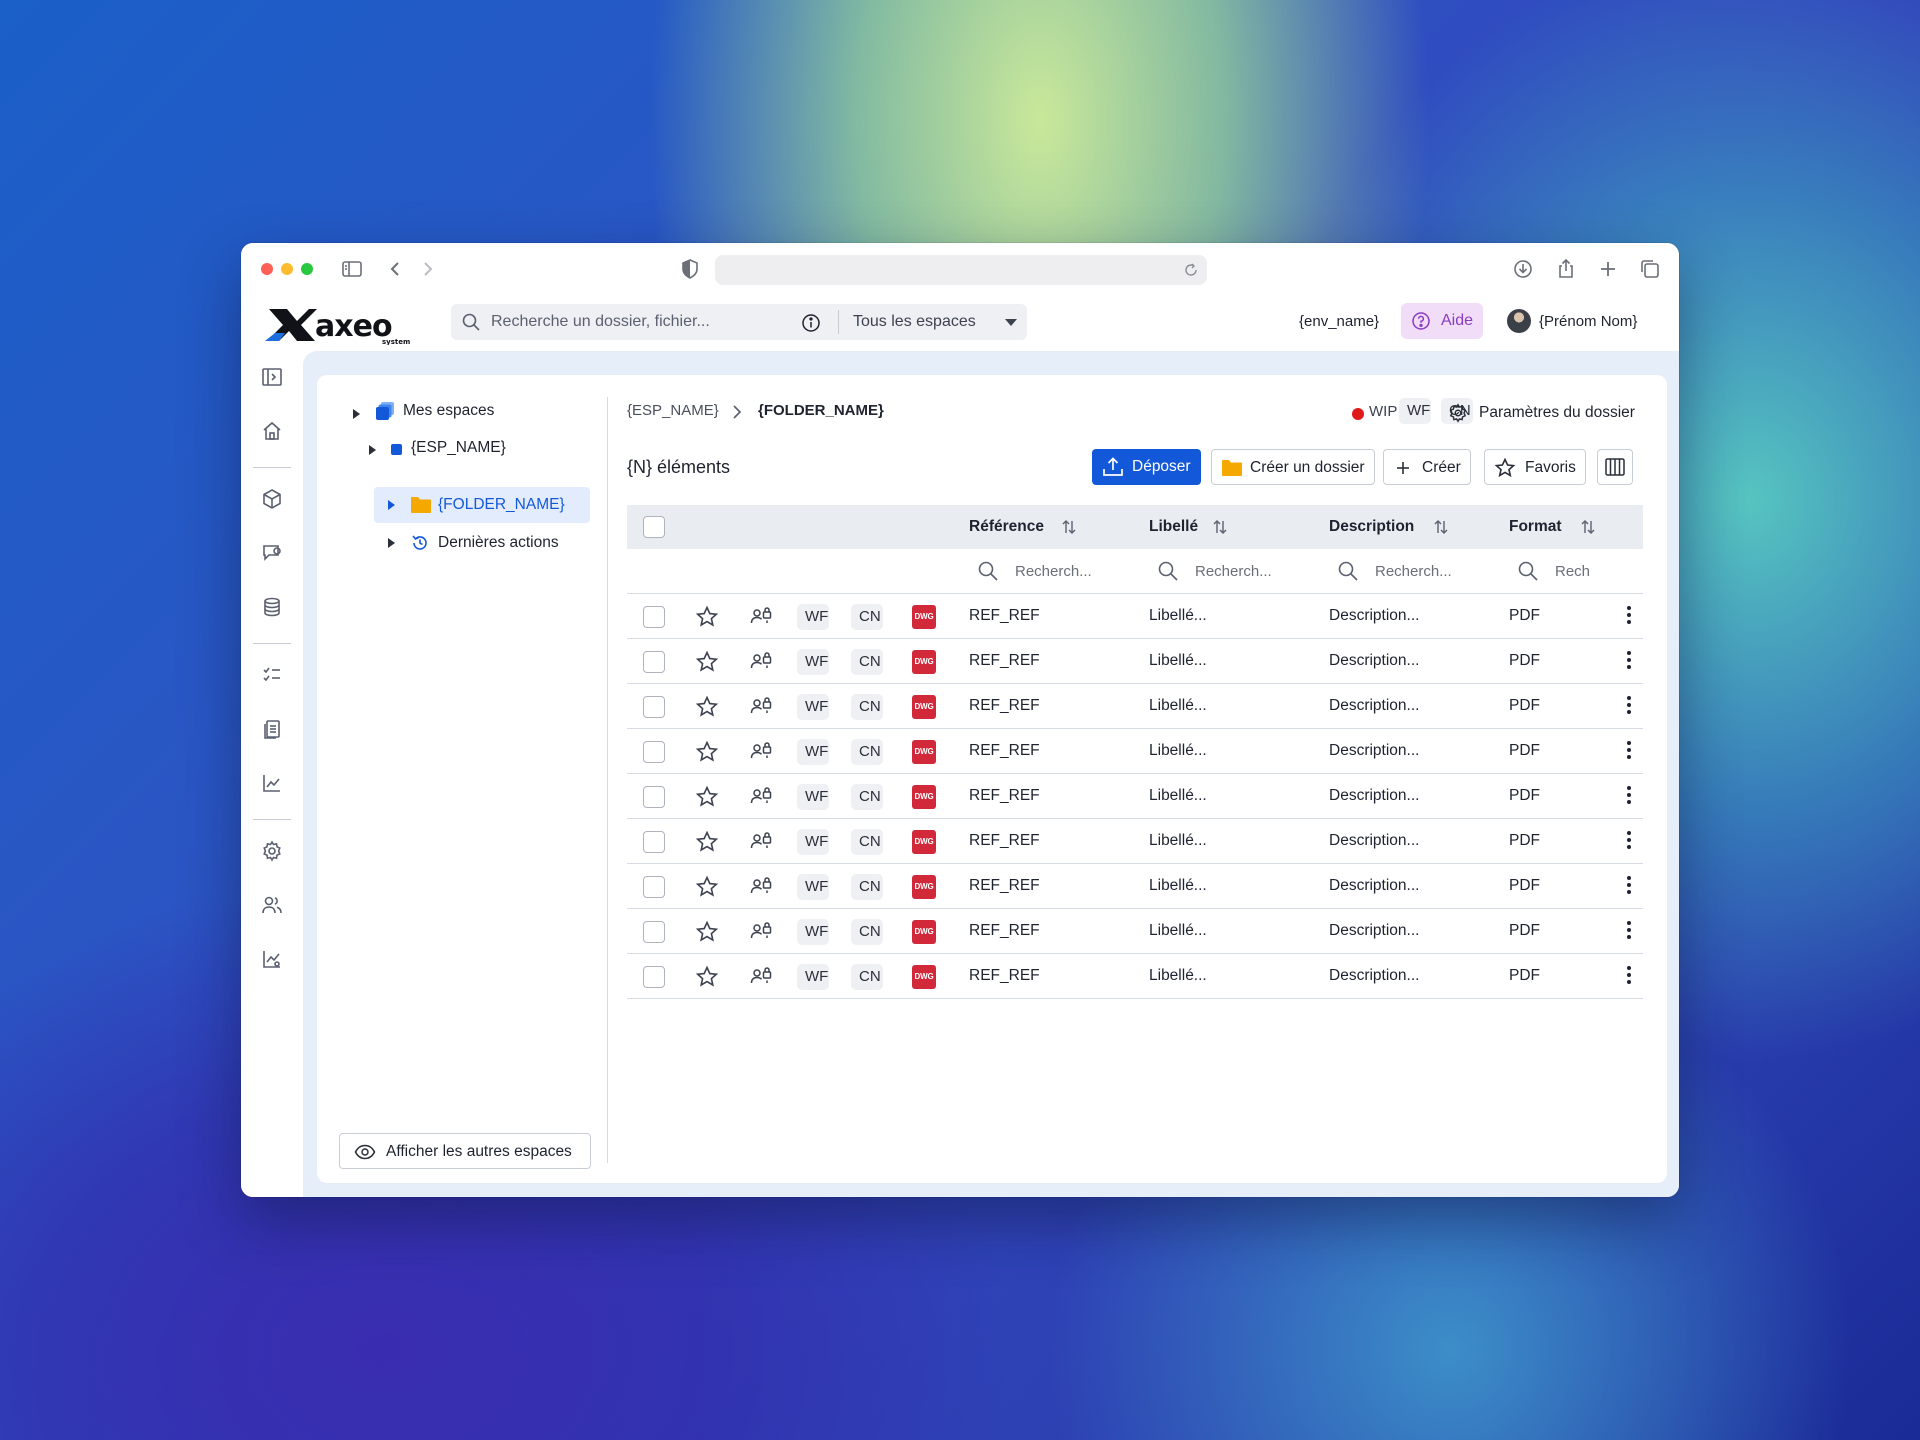  I want to click on filter-format-input, so click(1590, 571).